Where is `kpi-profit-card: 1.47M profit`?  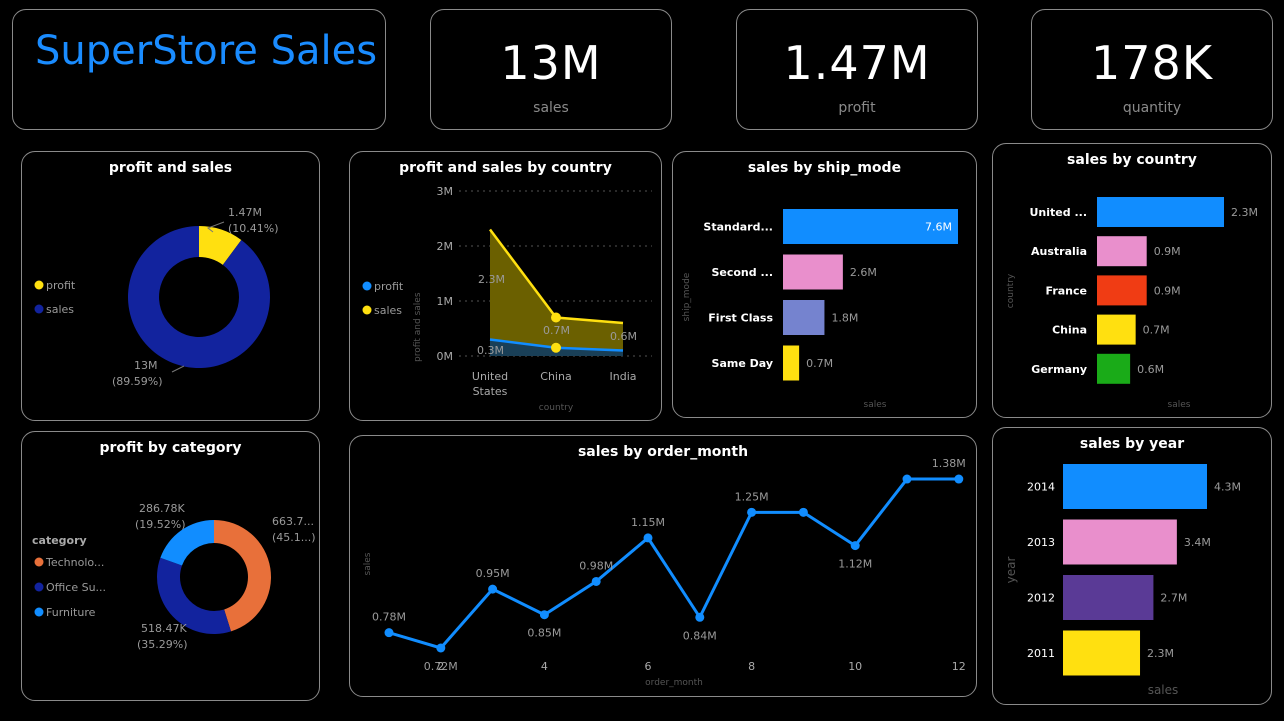
kpi-profit-card: 1.47M profit is located at coordinates (857, 69).